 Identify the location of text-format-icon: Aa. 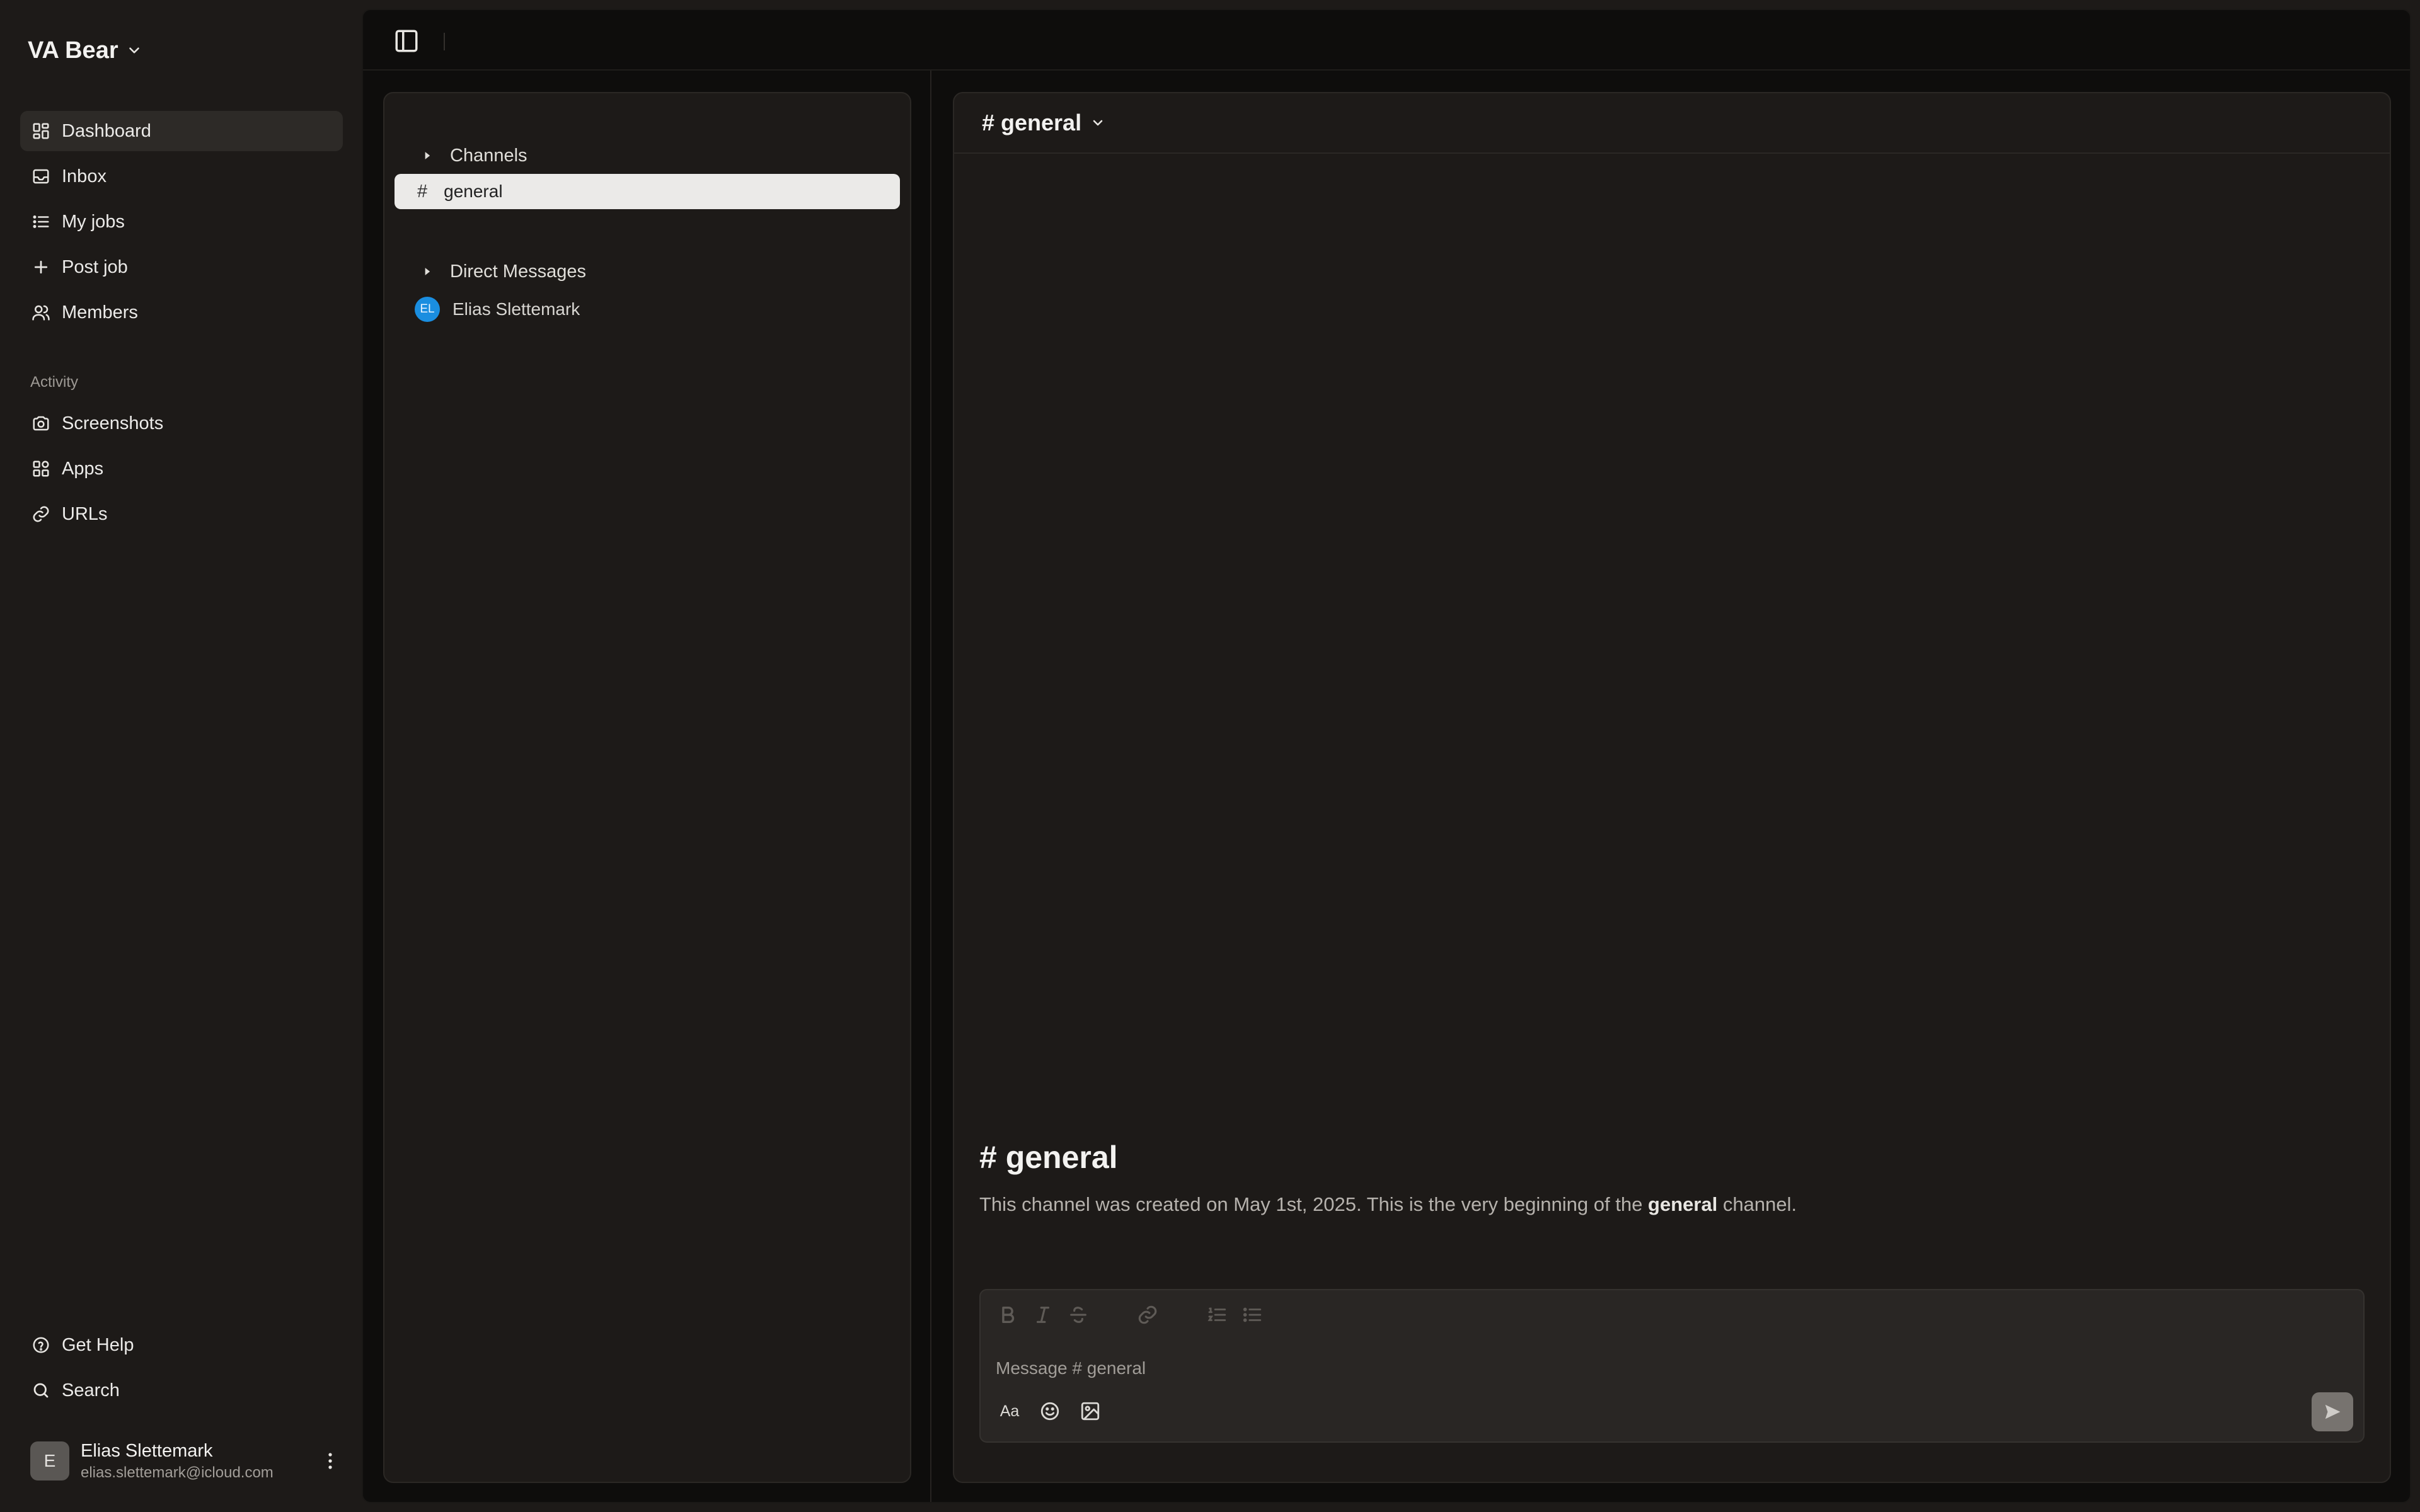
(1010, 1411).